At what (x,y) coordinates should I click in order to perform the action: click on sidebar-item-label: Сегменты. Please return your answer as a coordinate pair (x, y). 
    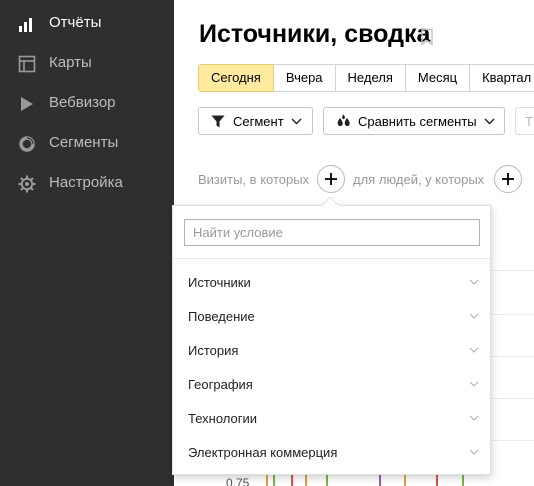
    Looking at the image, I should click on (84, 142).